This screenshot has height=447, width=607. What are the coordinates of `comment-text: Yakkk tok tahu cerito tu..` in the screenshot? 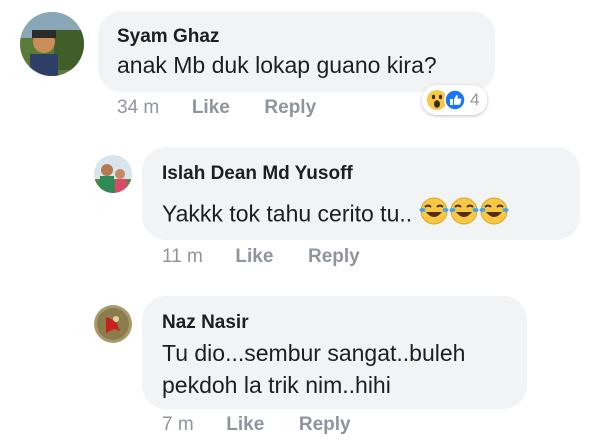 It's located at (335, 215).